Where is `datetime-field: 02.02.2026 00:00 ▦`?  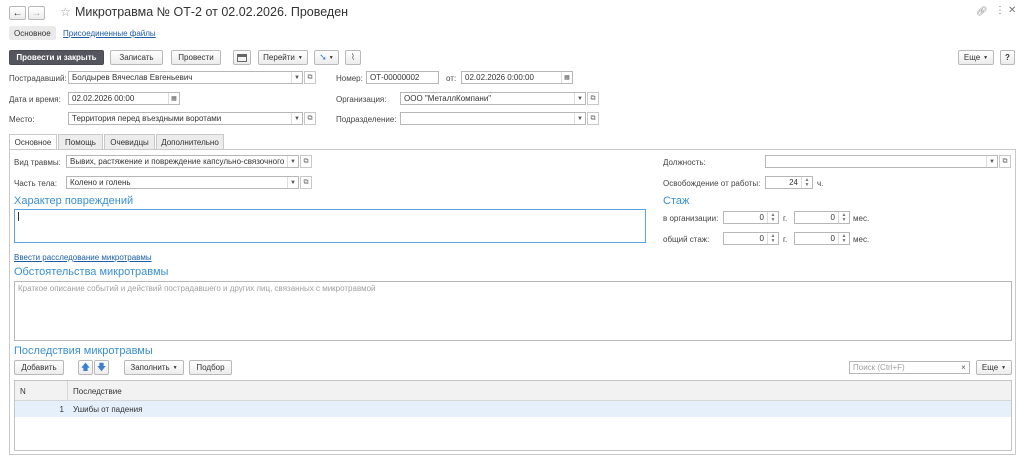
datetime-field: 02.02.2026 00:00 ▦ is located at coordinates (124, 98).